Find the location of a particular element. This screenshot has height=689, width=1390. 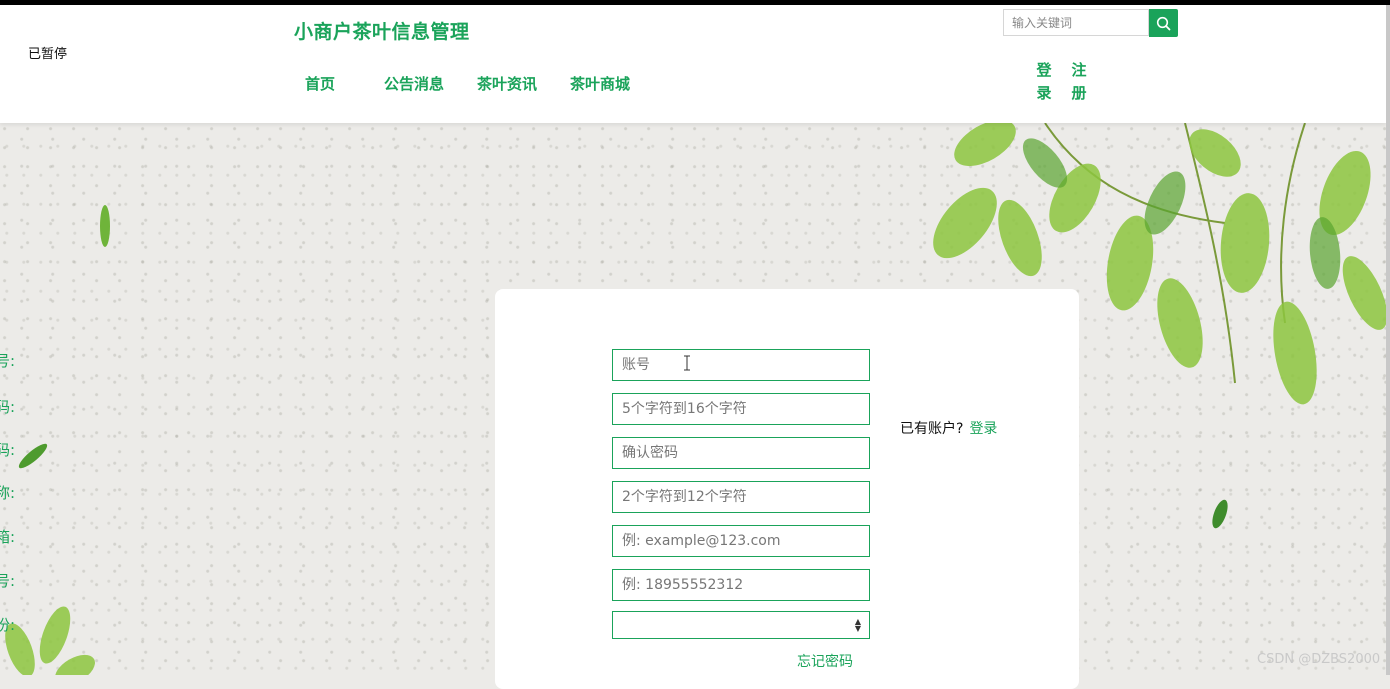

email-label: 邮箱: is located at coordinates (7, 537).